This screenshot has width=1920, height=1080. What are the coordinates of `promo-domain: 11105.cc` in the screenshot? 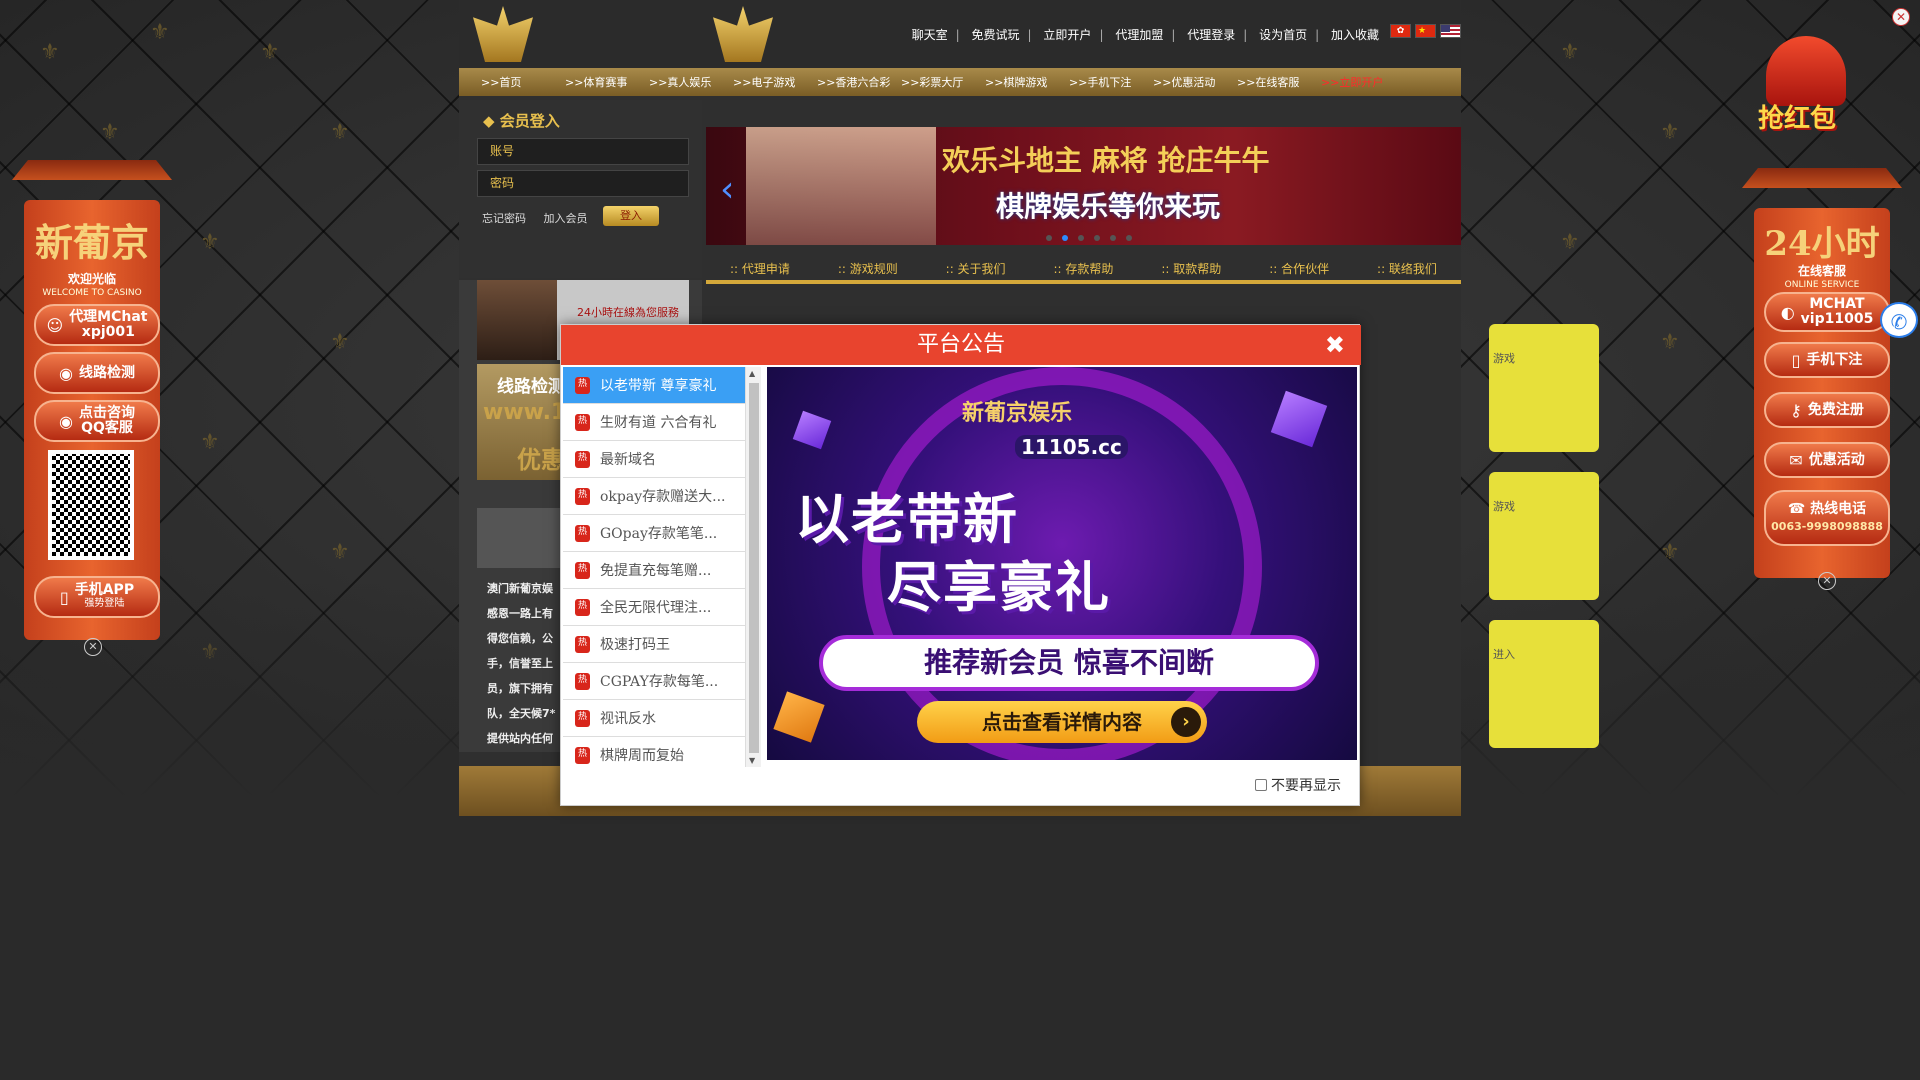 It's located at (1071, 447).